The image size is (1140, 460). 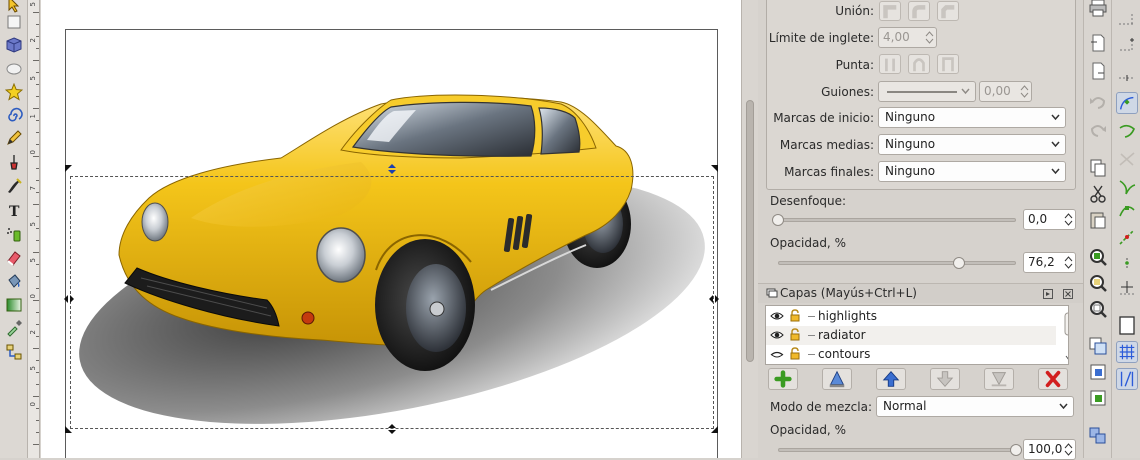 What do you see at coordinates (907, 37) in the screenshot?
I see `miter-limit-spin: 4,00` at bounding box center [907, 37].